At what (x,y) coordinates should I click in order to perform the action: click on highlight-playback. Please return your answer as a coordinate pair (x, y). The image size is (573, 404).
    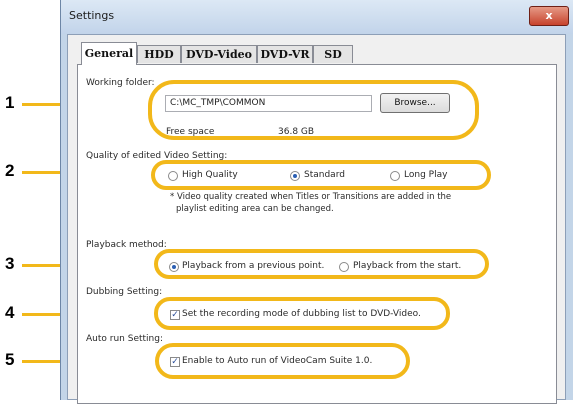
    Looking at the image, I should click on (321, 264).